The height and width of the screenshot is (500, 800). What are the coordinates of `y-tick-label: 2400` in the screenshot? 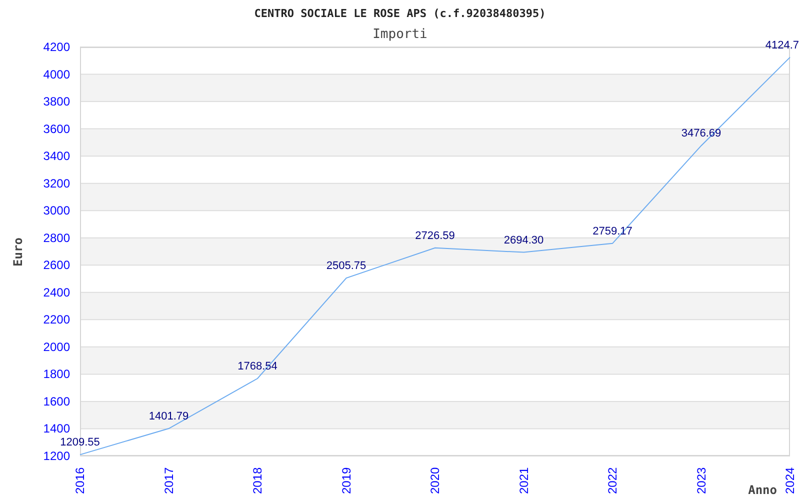 It's located at (56, 292).